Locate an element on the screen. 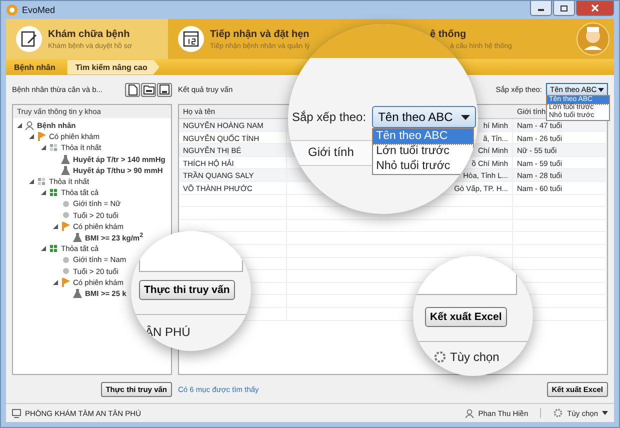 This screenshot has height=428, width=620. module-title: Tiếp nhận và đặt hẹn is located at coordinates (260, 34).